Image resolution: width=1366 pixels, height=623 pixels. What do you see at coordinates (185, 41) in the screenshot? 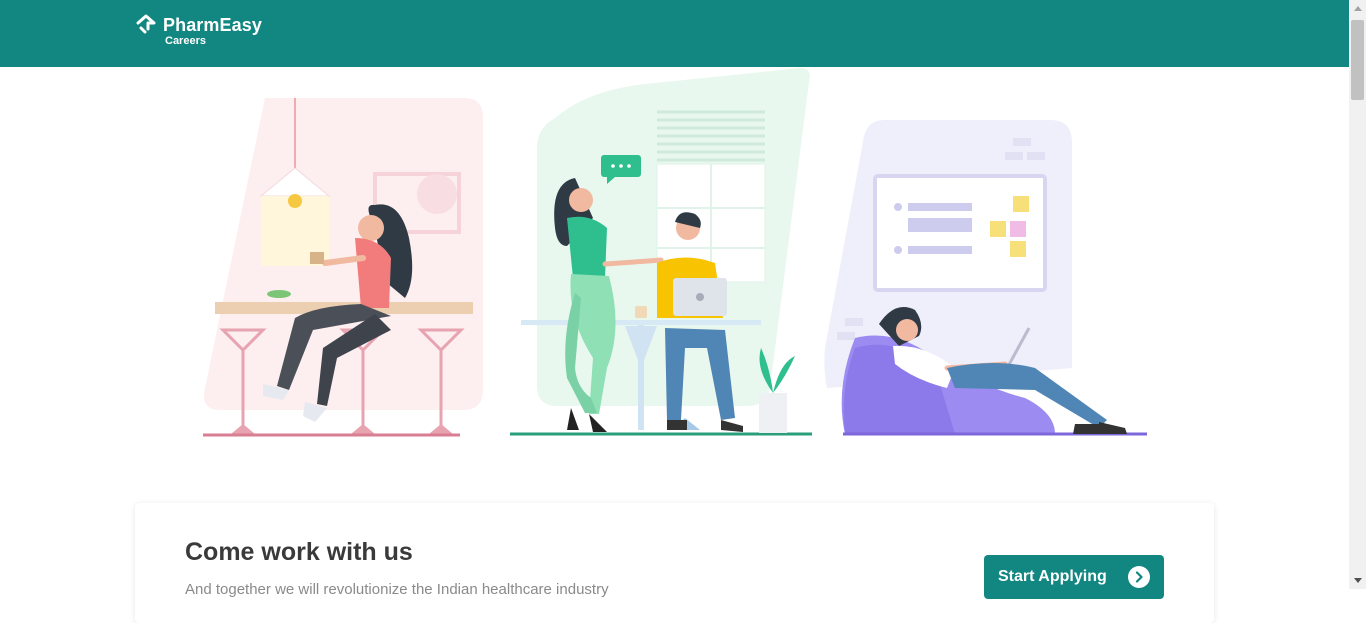
I see `brand-subtitle: Careers` at bounding box center [185, 41].